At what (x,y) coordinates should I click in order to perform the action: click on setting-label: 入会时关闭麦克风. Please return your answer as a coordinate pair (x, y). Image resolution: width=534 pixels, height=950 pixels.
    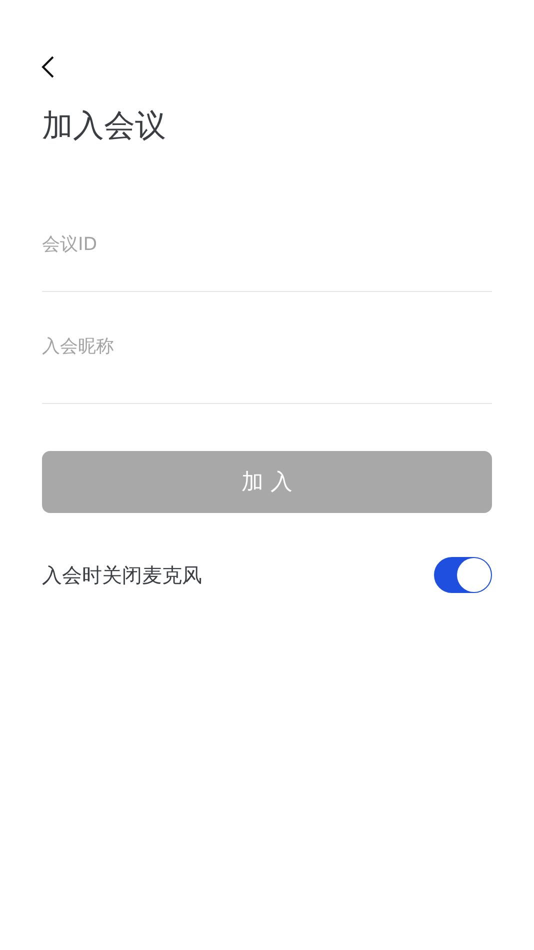
    Looking at the image, I should click on (122, 575).